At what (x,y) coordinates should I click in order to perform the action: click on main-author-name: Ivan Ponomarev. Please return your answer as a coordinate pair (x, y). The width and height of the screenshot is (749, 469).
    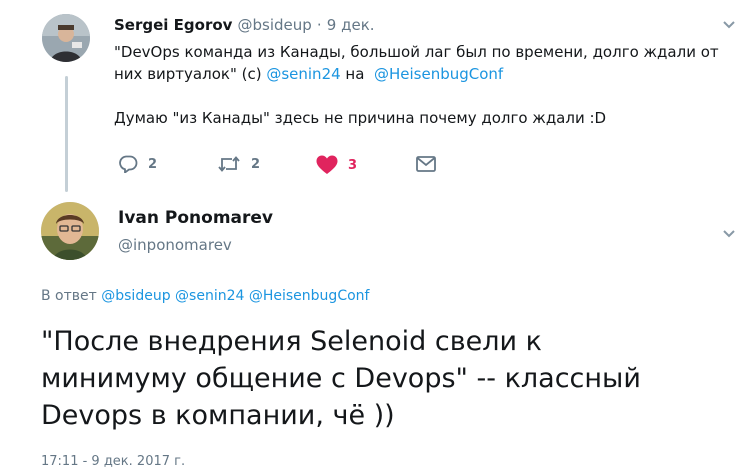
    Looking at the image, I should click on (195, 218).